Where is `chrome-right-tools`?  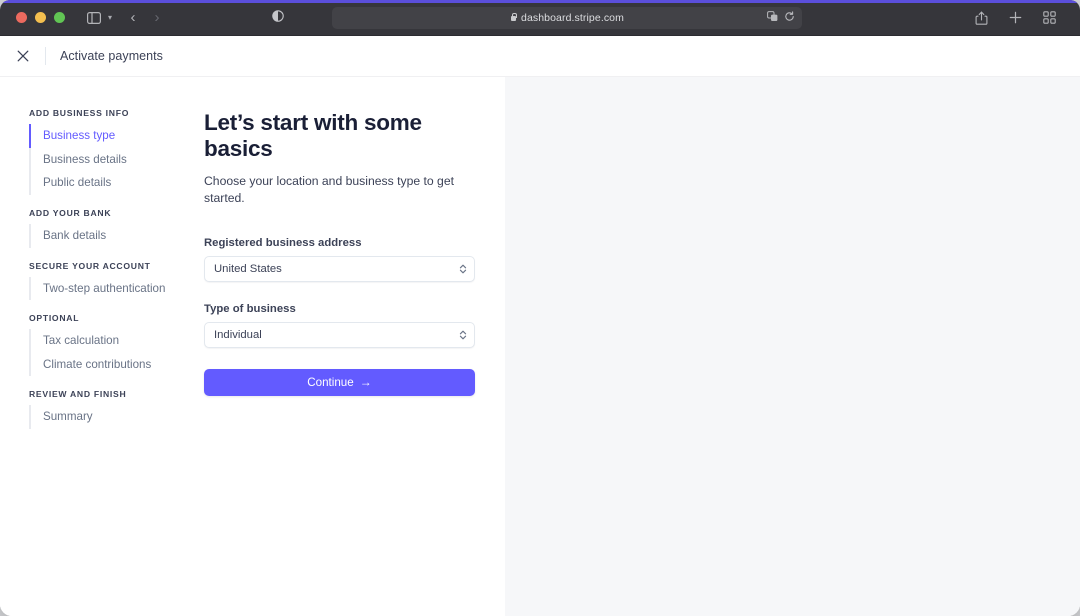 chrome-right-tools is located at coordinates (1015, 18).